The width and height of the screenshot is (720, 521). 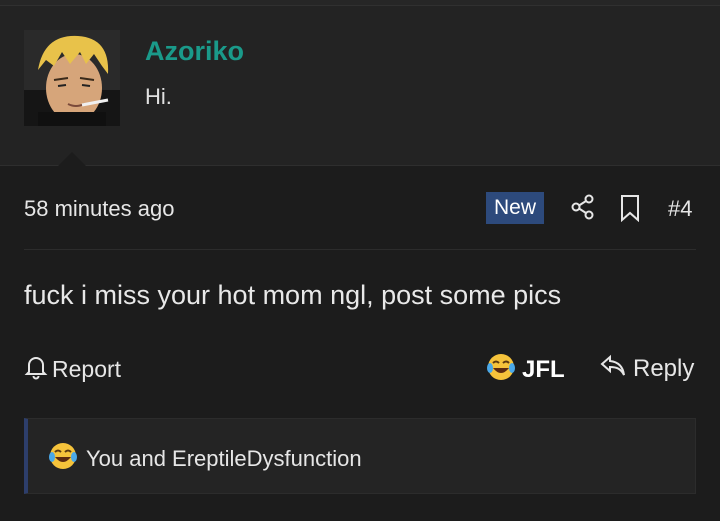 I want to click on bell-icon, so click(x=36, y=369).